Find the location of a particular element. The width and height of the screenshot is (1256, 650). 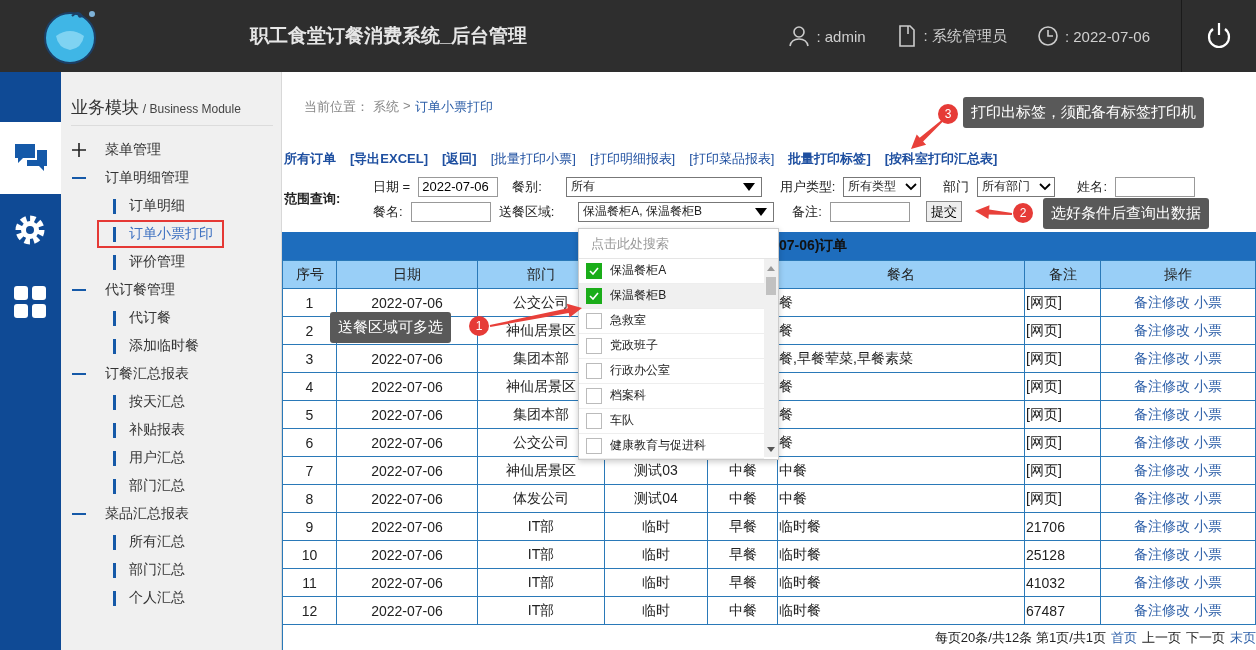

tree-item: 订单明细 is located at coordinates (160, 206).